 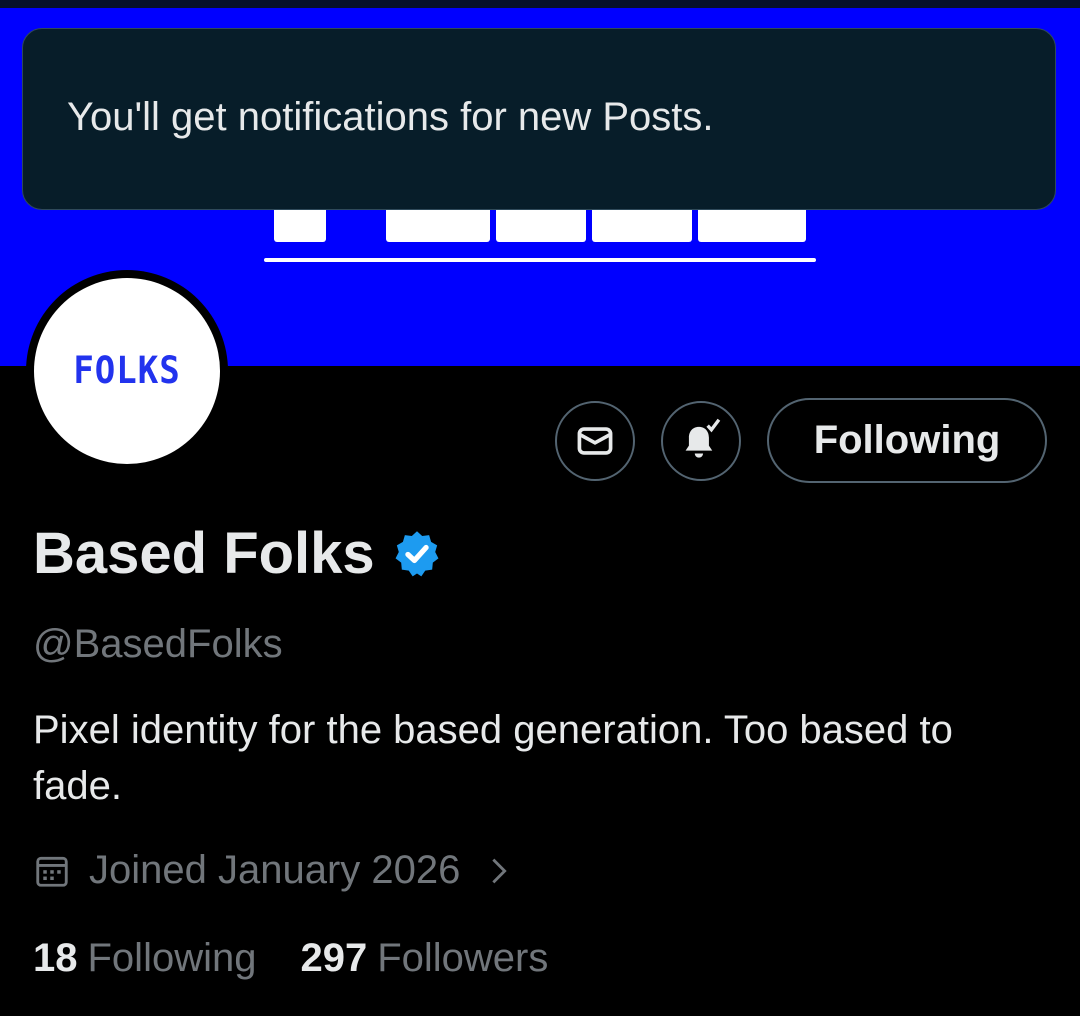 I want to click on envelope-icon, so click(x=595, y=441).